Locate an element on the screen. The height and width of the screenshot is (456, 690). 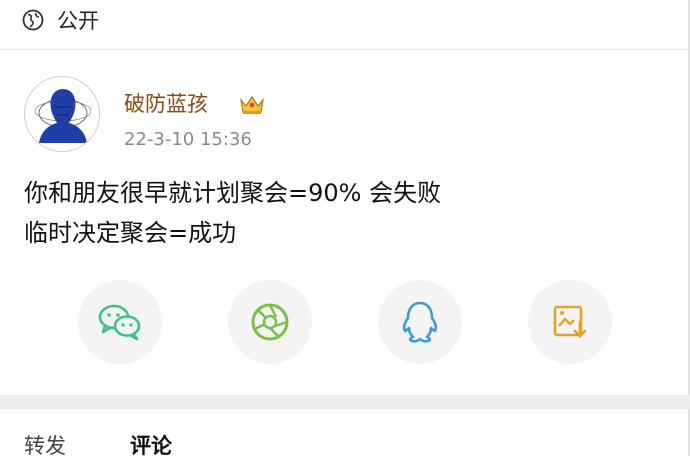
share-qq-button is located at coordinates (420, 322).